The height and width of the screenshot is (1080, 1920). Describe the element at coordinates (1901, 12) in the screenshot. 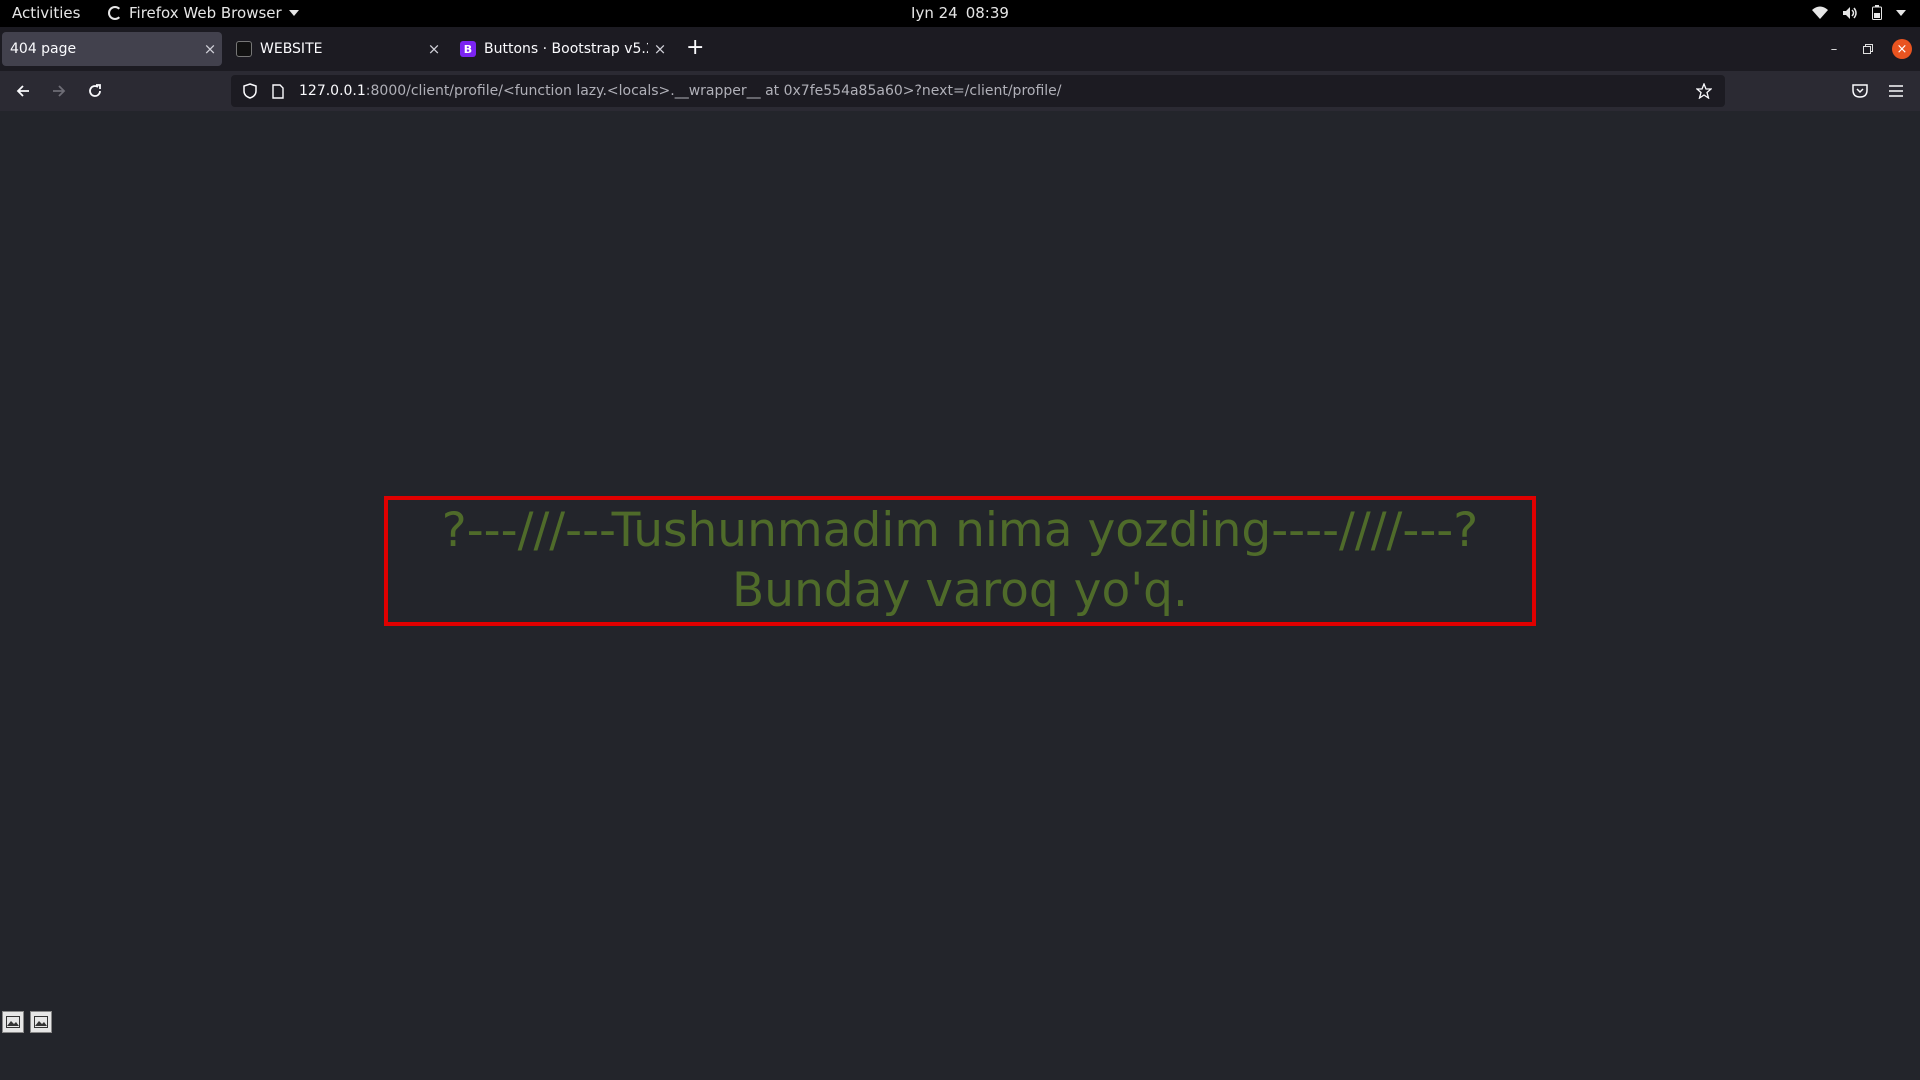

I see `chevron-down-icon` at that location.